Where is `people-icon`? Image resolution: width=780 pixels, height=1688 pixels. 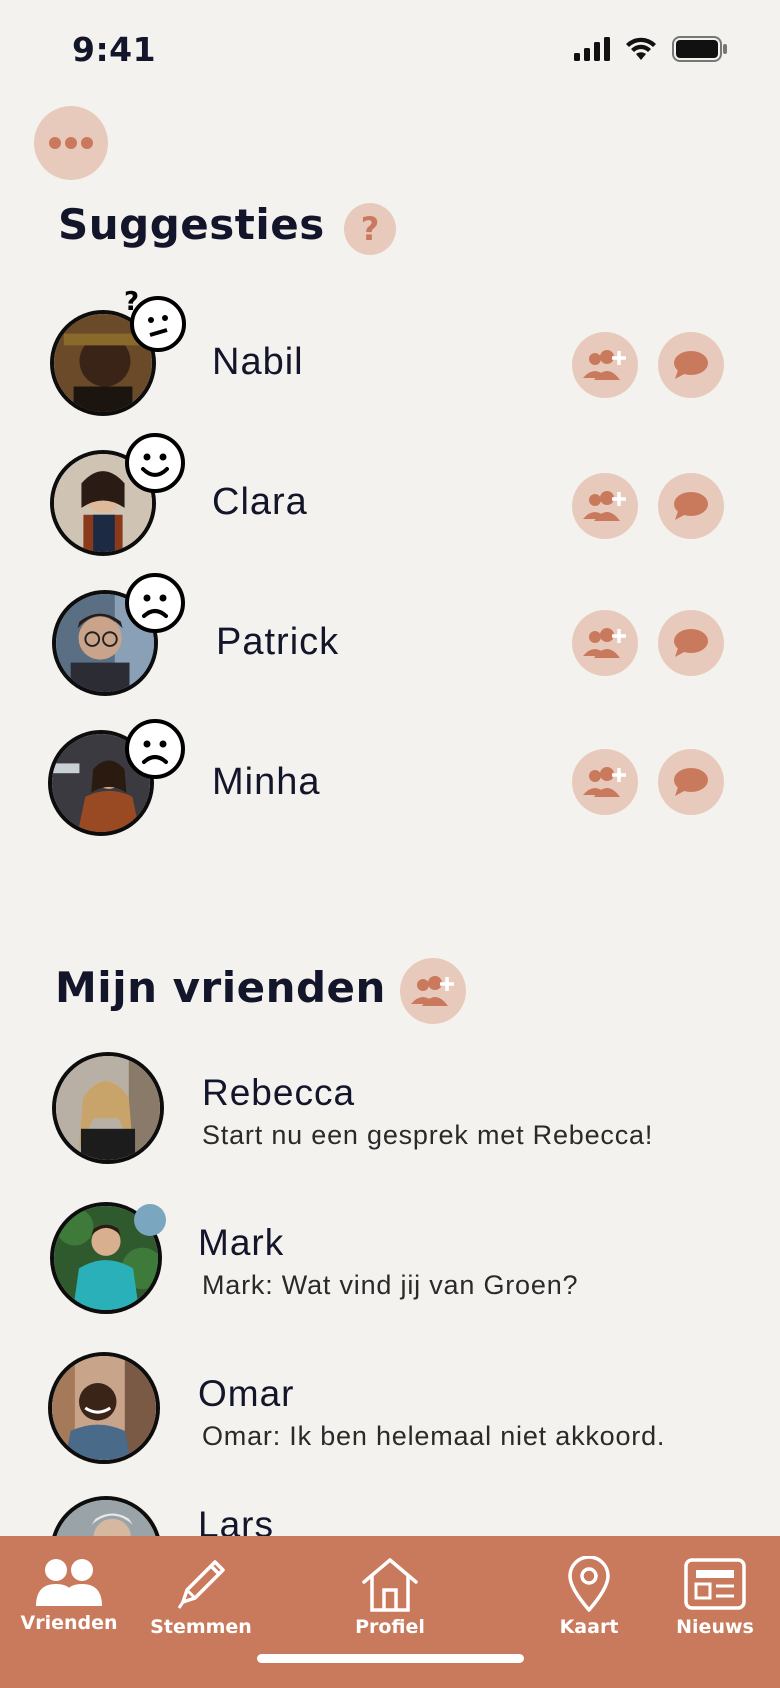 people-icon is located at coordinates (69, 1582).